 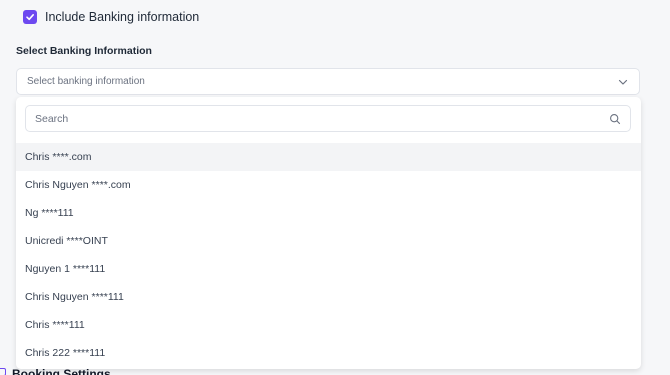 I want to click on dropdown-option: Chris Nguyen ****.com, so click(x=328, y=185).